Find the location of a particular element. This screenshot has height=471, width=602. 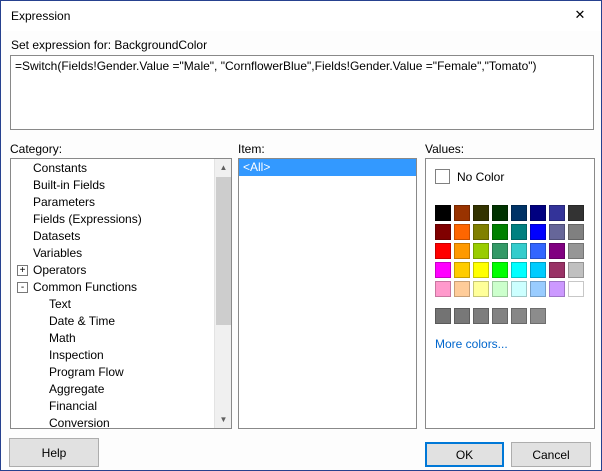

category-item: Datasets is located at coordinates (112, 236).